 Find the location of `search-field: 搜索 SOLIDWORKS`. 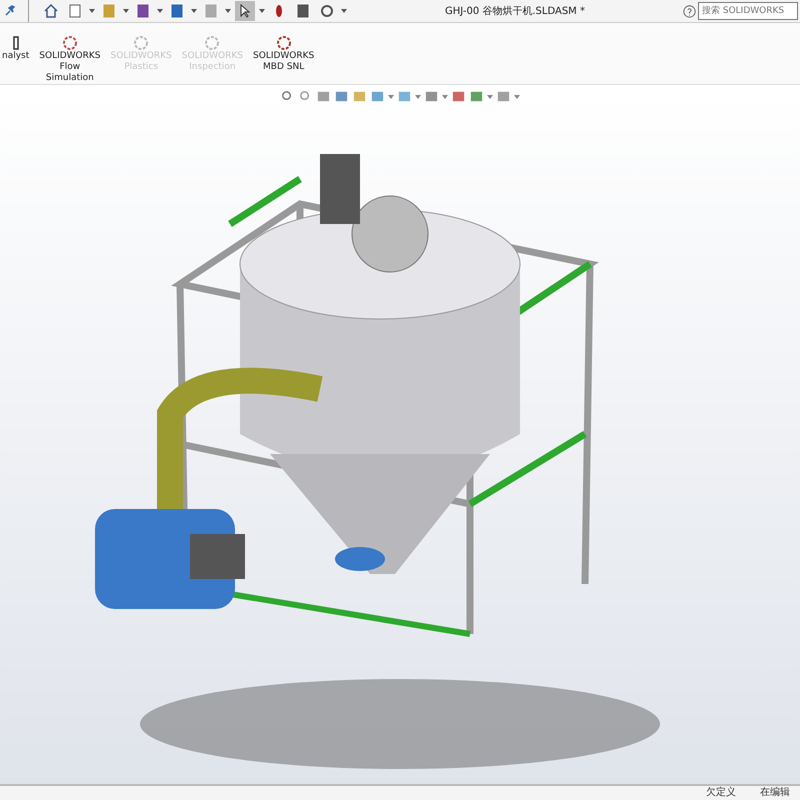

search-field: 搜索 SOLIDWORKS is located at coordinates (748, 11).